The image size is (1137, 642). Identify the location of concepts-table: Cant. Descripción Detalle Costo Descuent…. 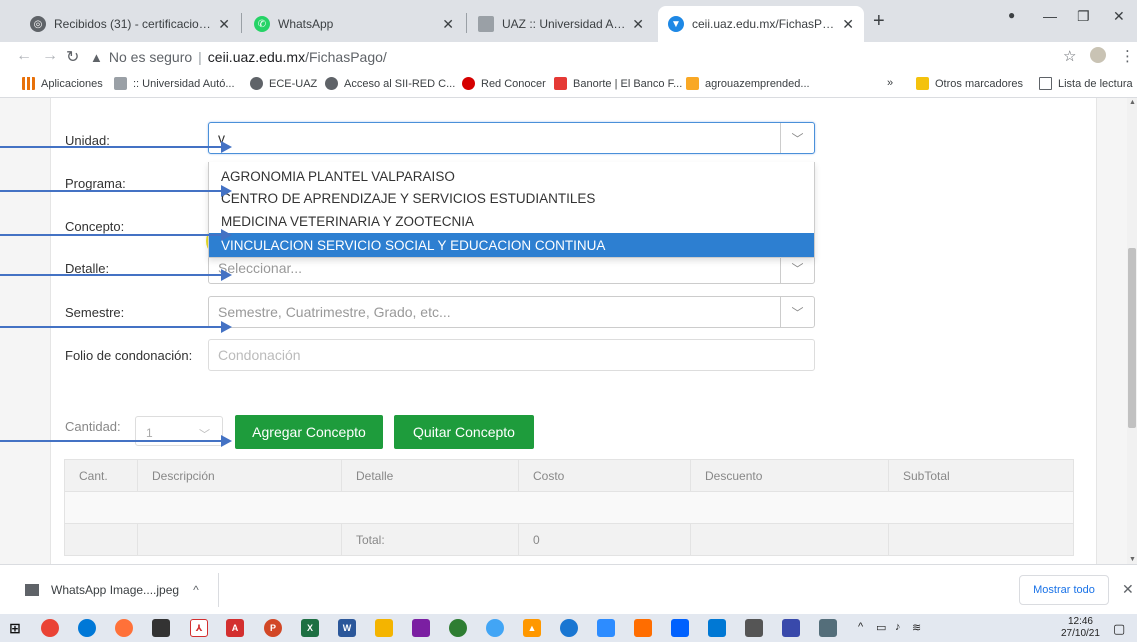
(569, 507).